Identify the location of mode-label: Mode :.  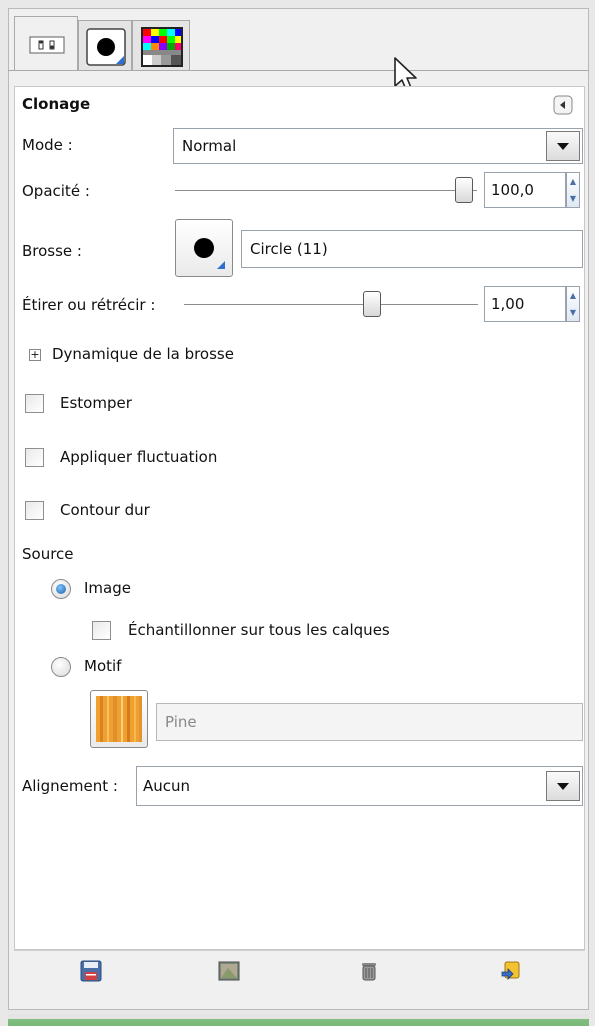
(47, 145).